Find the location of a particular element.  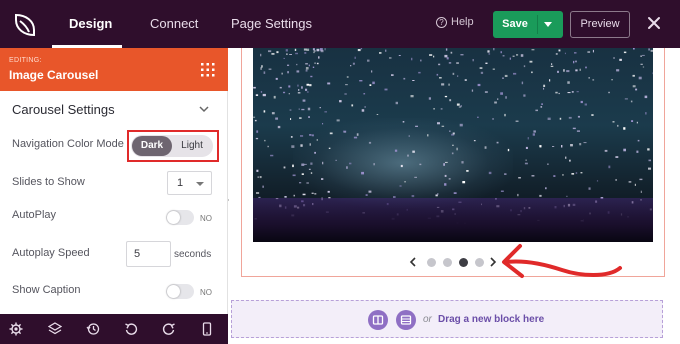

close-icon is located at coordinates (654, 23).